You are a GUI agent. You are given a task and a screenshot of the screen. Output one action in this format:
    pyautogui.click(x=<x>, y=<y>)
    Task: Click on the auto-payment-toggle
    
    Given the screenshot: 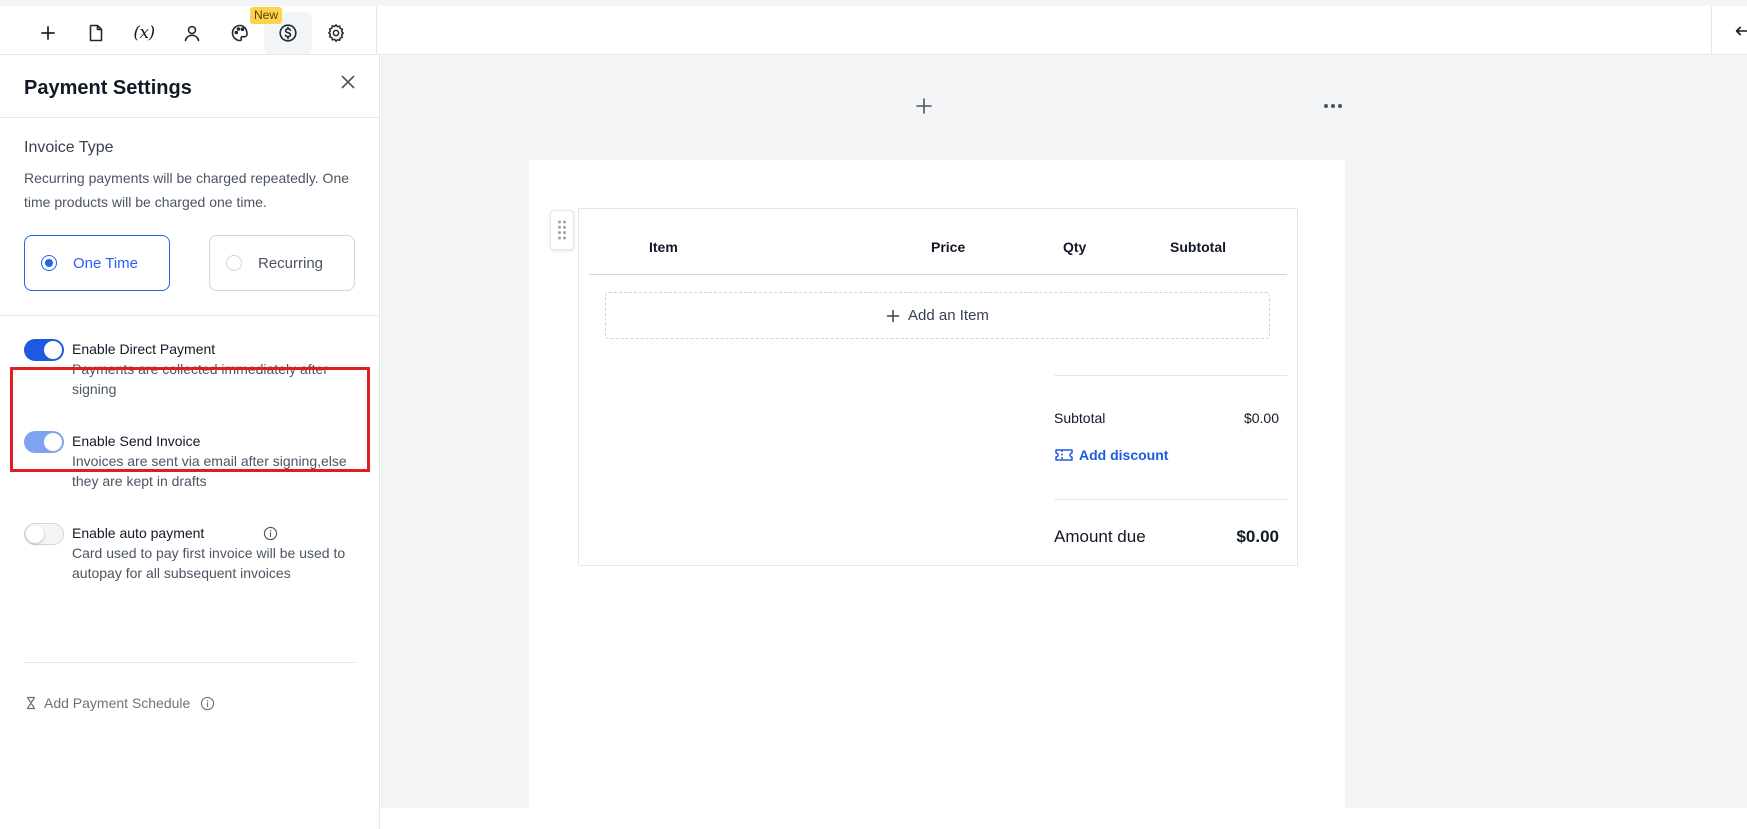 What is the action you would take?
    pyautogui.click(x=44, y=534)
    